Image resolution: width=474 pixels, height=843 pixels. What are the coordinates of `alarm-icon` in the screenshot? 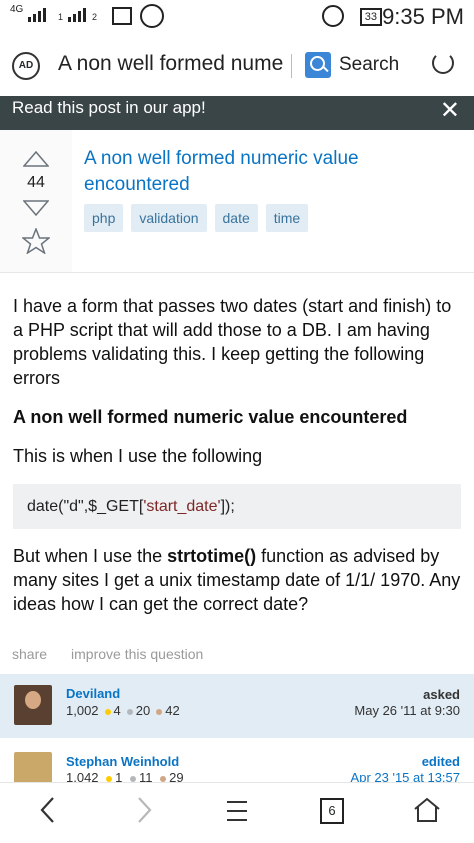 It's located at (333, 16).